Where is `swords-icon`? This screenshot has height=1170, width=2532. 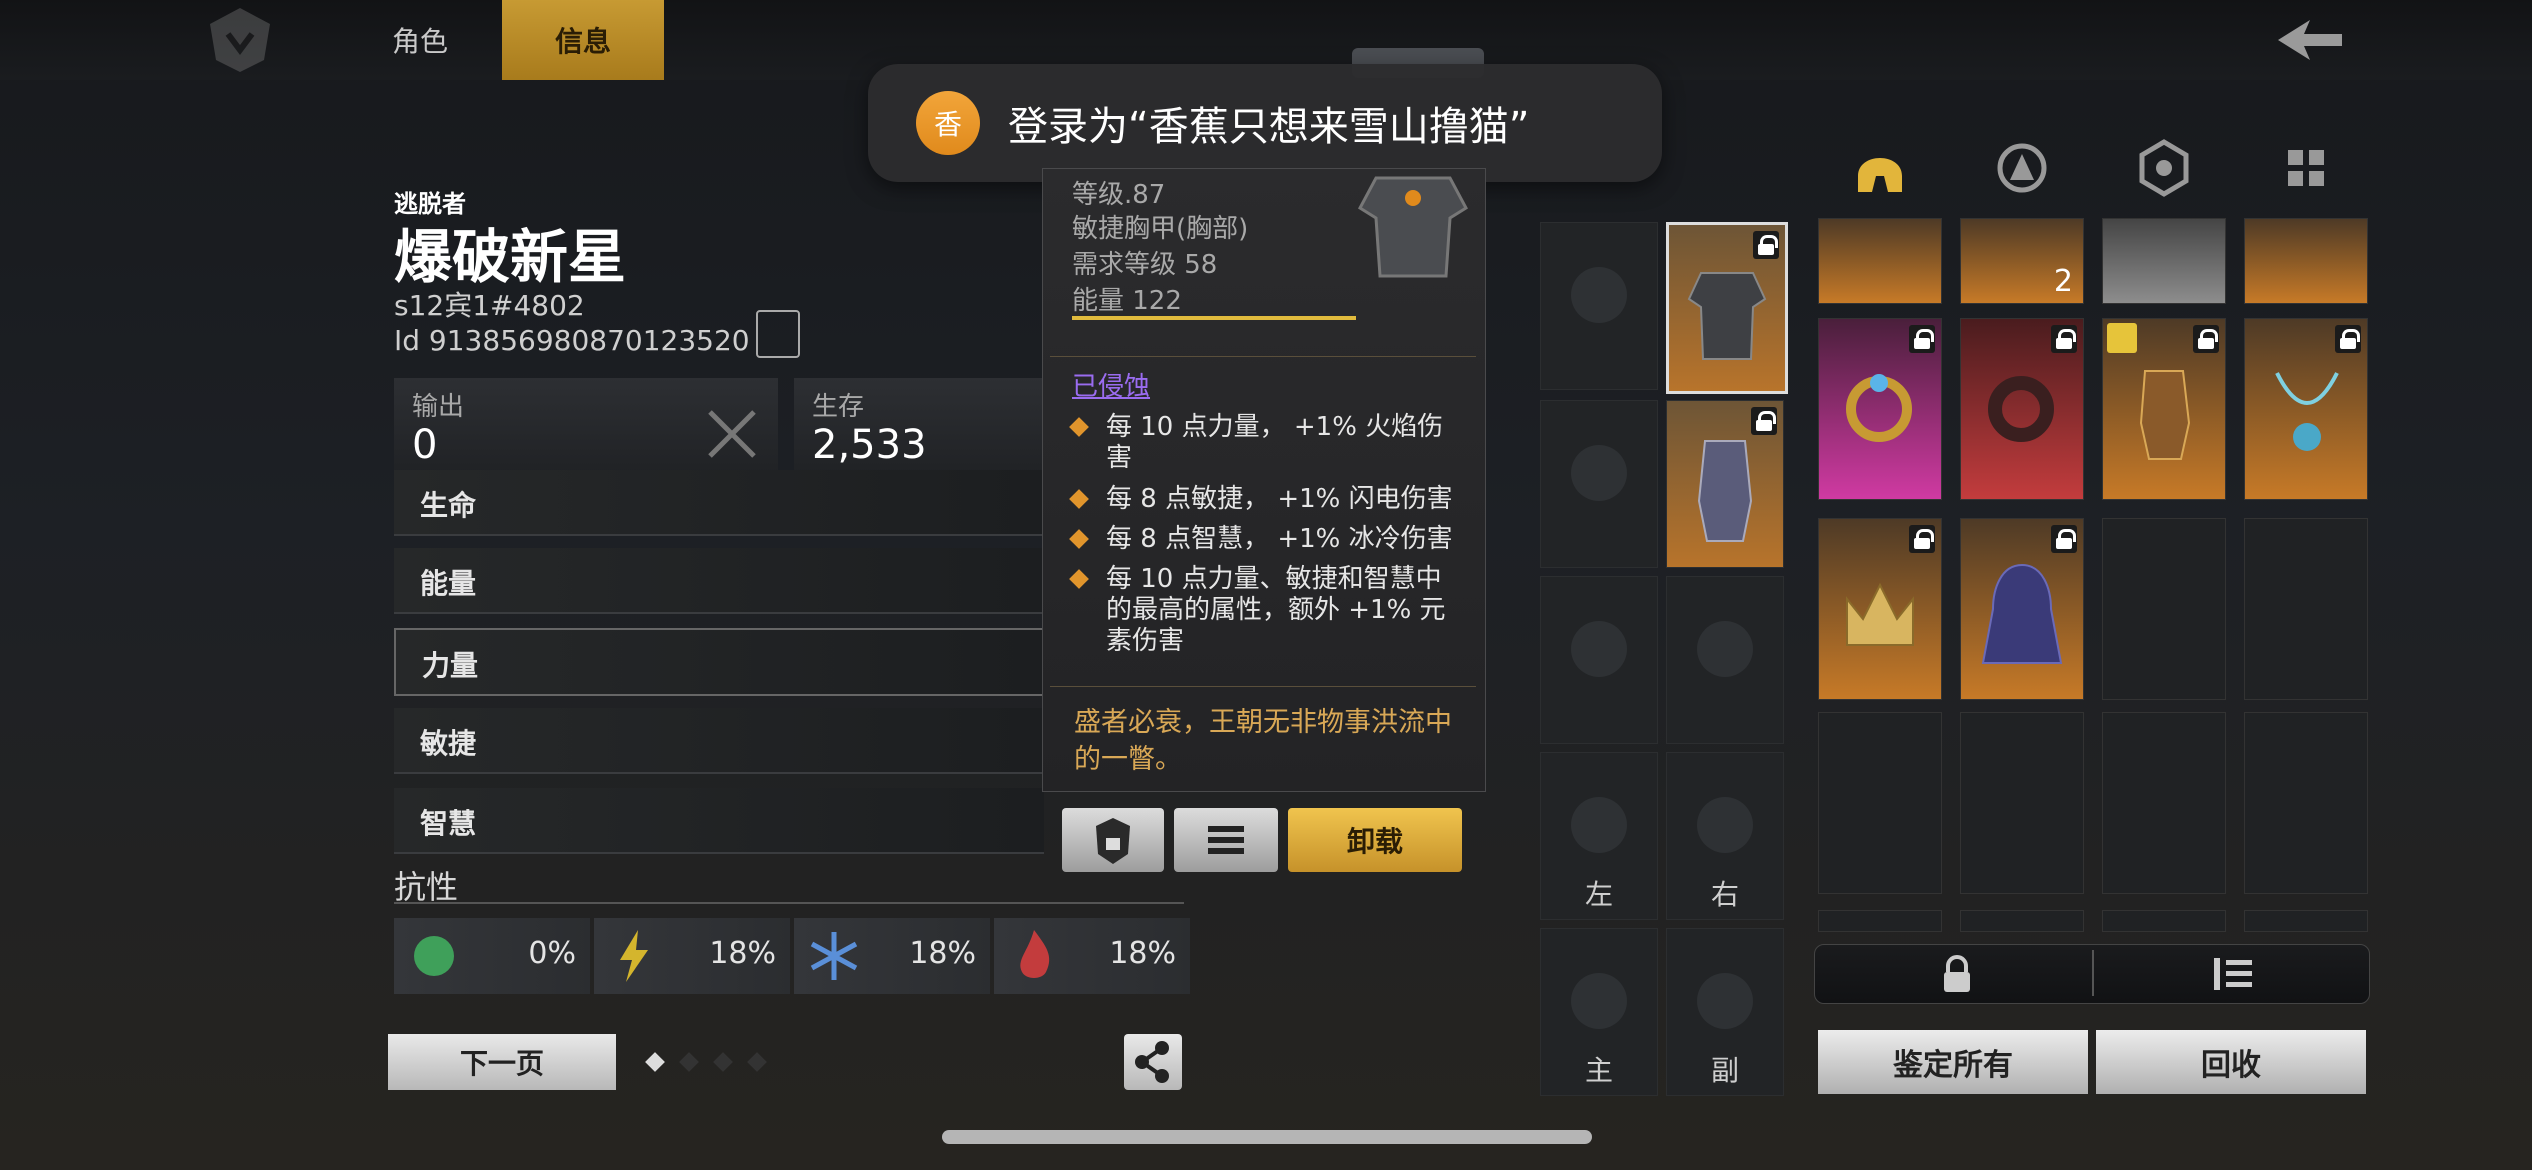
swords-icon is located at coordinates (732, 434).